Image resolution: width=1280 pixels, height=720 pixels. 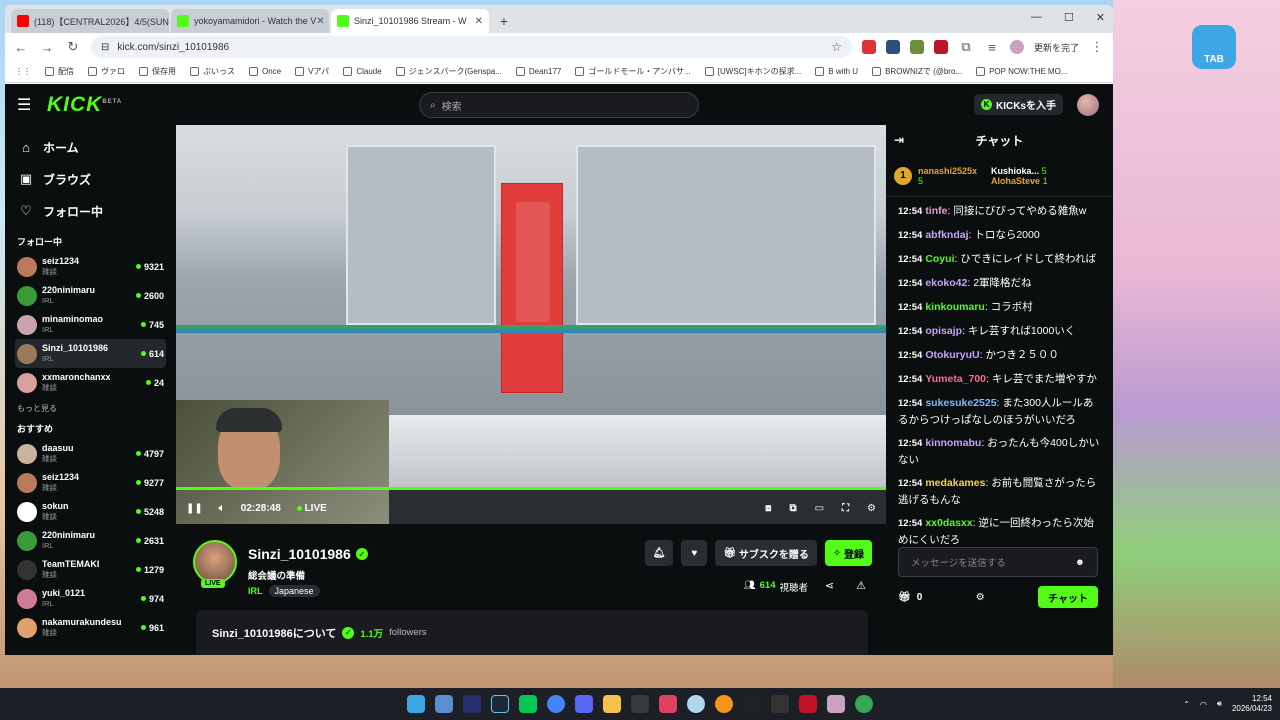 I want to click on apps-icon: ⋮⋮, so click(x=23, y=71).